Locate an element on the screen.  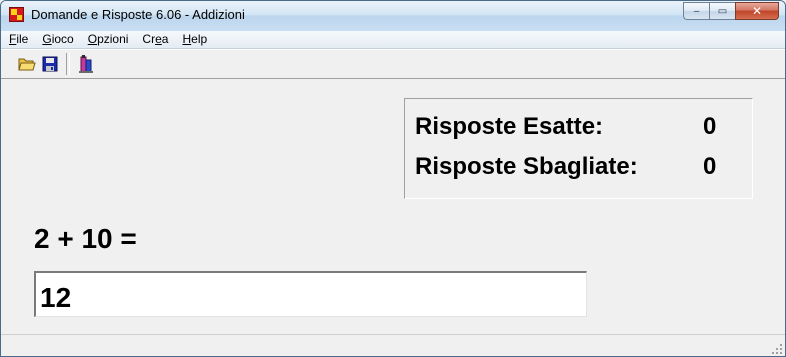
menu-opzioni: Opzioni is located at coordinates (108, 39).